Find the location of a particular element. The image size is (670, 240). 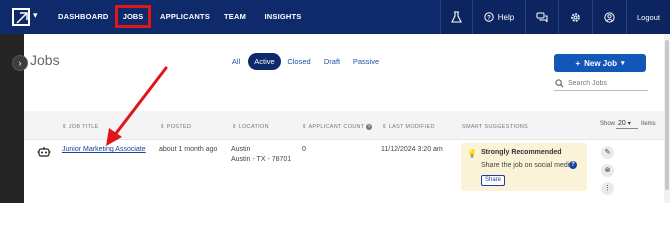

scrollbar-thumb is located at coordinates (667, 115).